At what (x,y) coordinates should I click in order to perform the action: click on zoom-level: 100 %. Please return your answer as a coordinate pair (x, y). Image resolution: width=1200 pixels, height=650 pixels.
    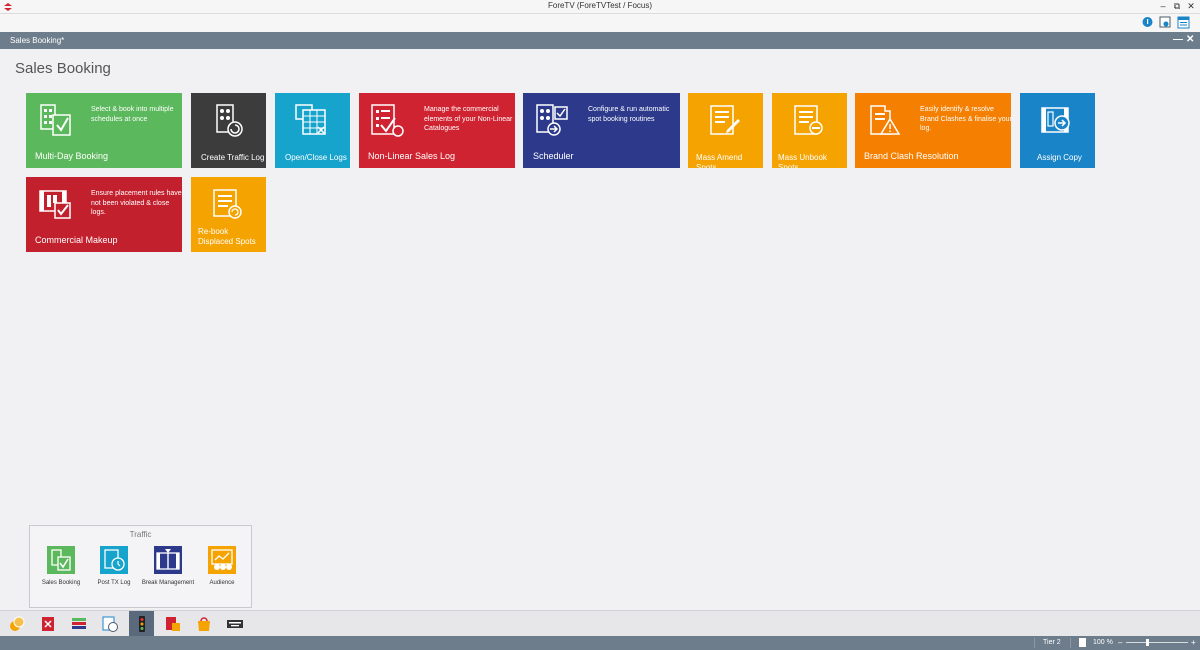
    Looking at the image, I should click on (1103, 642).